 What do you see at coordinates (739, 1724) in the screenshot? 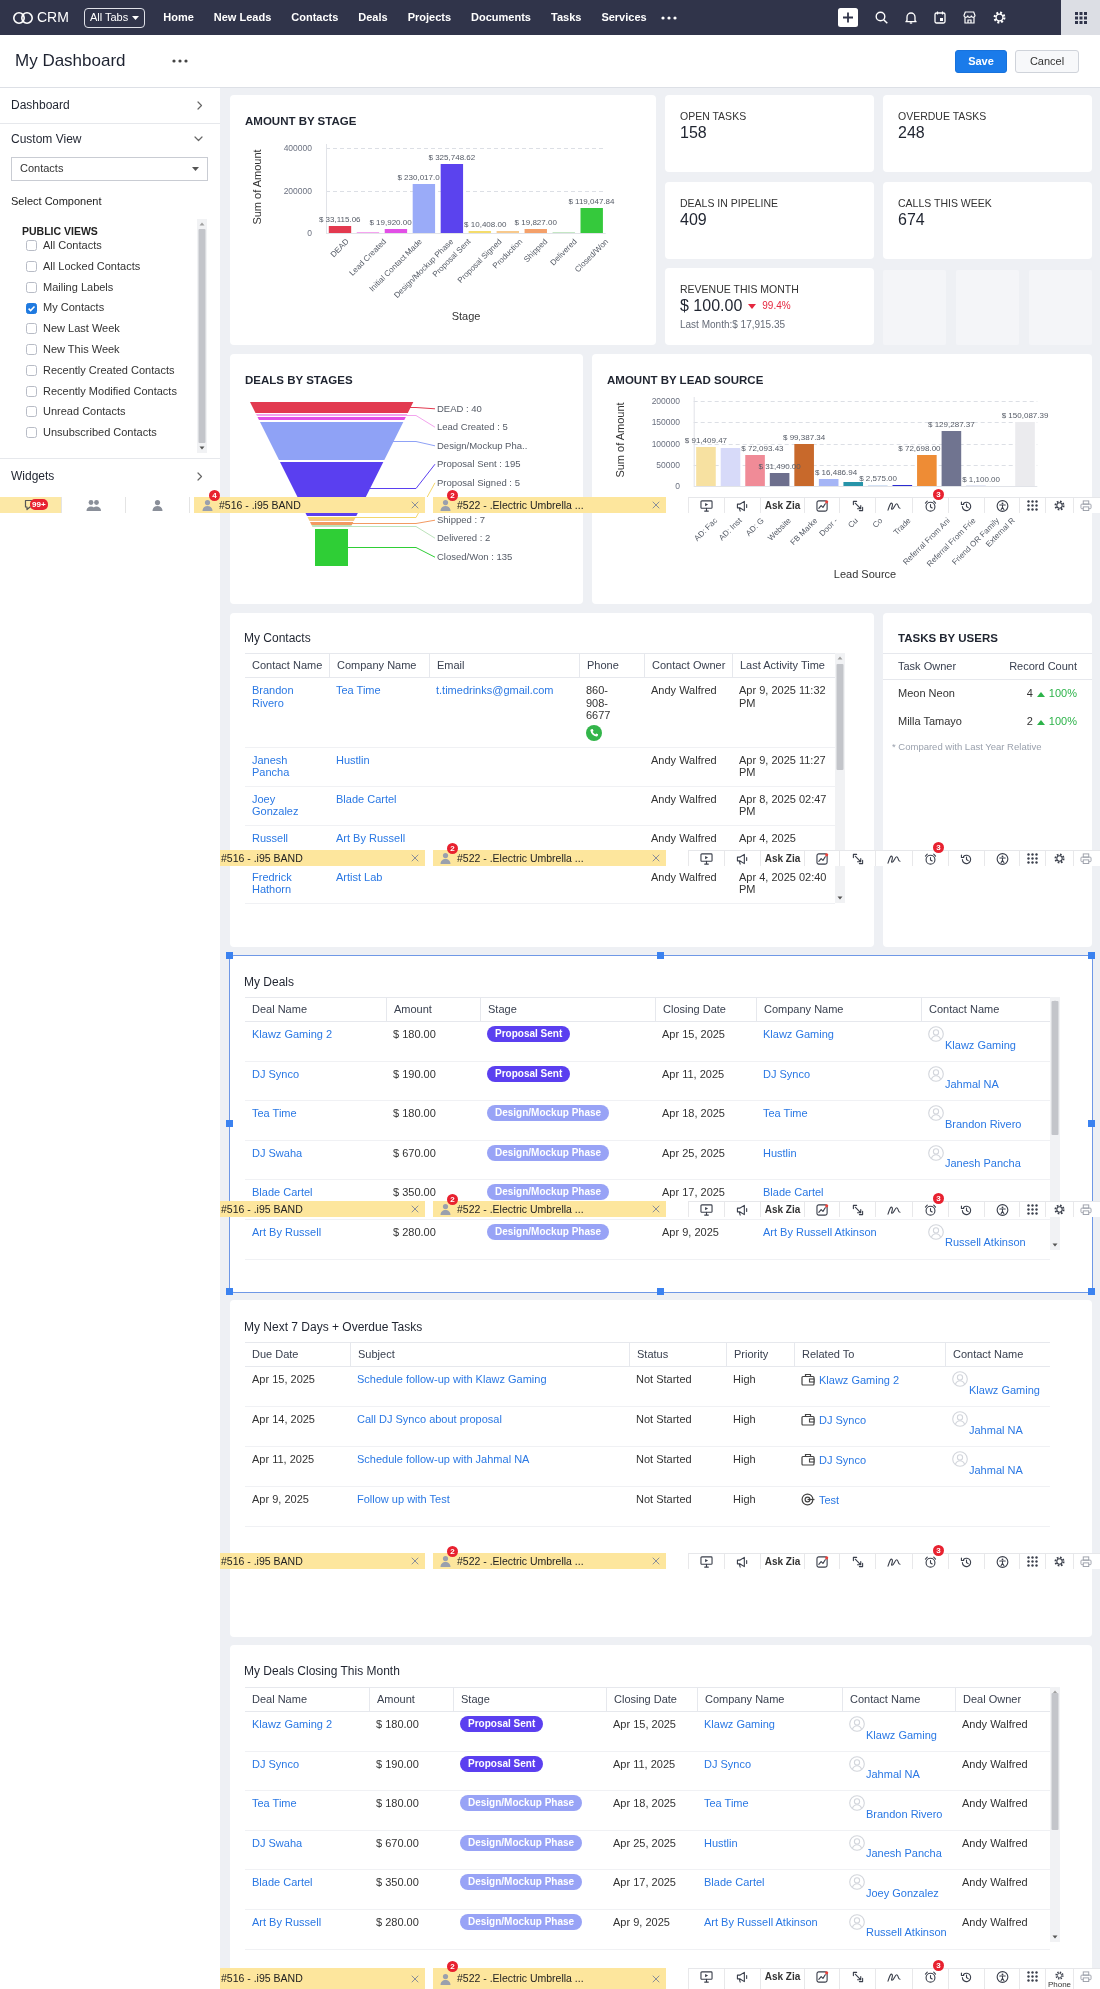
I see `company-link: Klawz Gaming` at bounding box center [739, 1724].